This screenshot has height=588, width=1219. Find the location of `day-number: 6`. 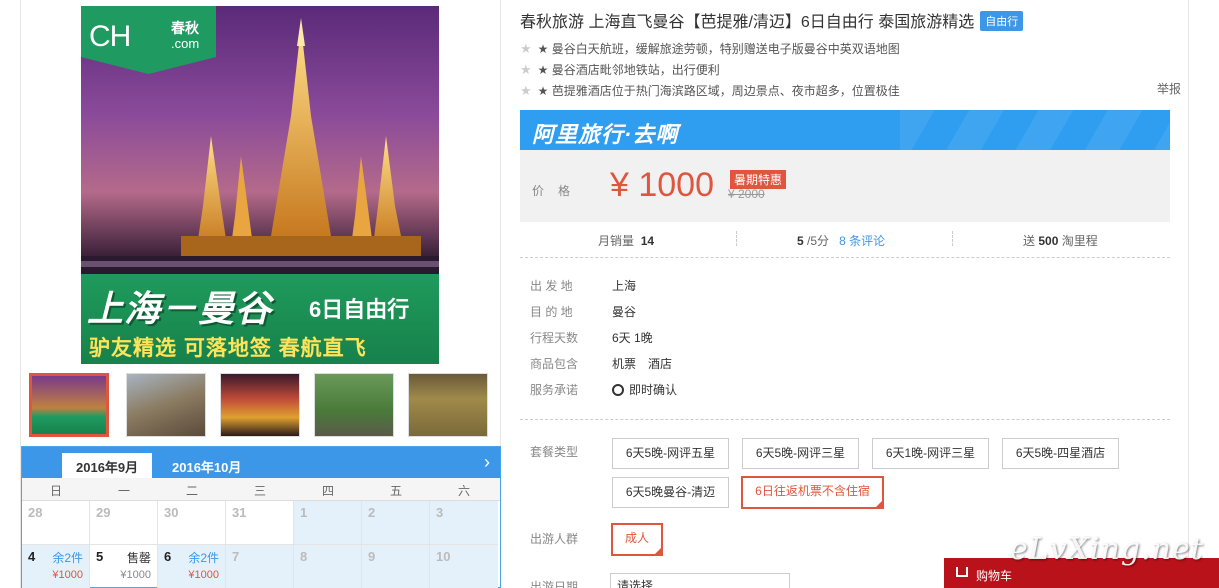

day-number: 6 is located at coordinates (168, 556).